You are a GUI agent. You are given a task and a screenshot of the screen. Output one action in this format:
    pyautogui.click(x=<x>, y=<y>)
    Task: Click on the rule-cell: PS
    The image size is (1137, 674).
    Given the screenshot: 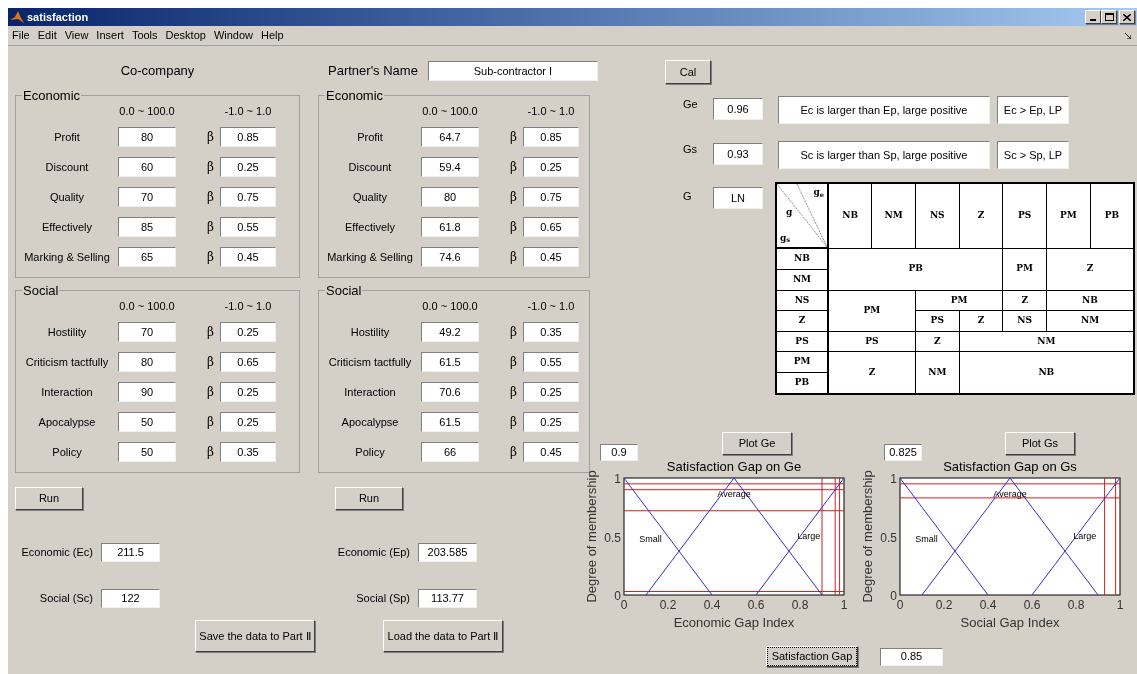 What is the action you would take?
    pyautogui.click(x=937, y=321)
    